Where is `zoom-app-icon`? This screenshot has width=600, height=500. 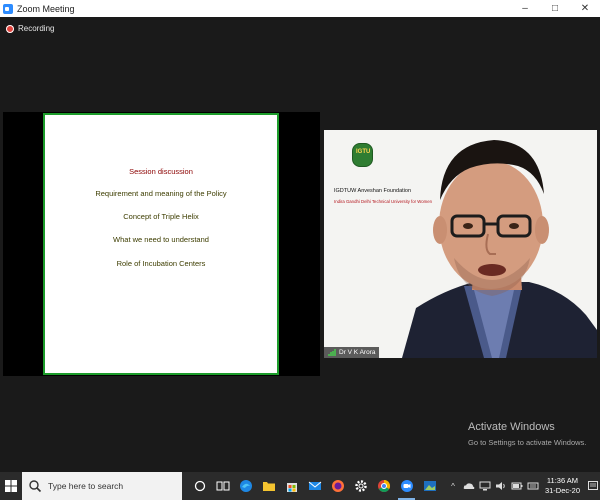
zoom-app-icon is located at coordinates (8, 8).